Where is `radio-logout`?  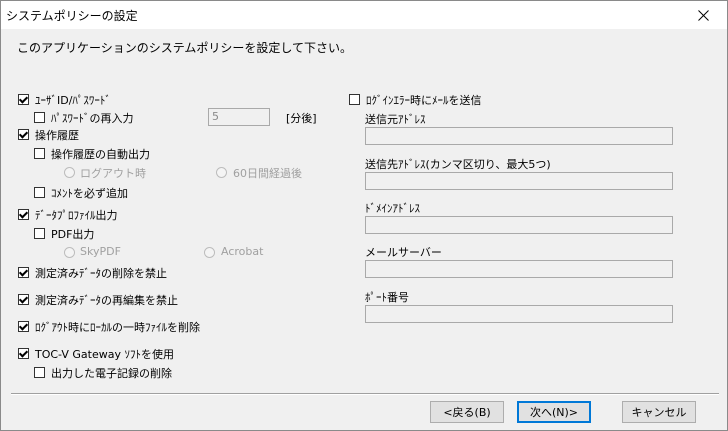 radio-logout is located at coordinates (69, 172).